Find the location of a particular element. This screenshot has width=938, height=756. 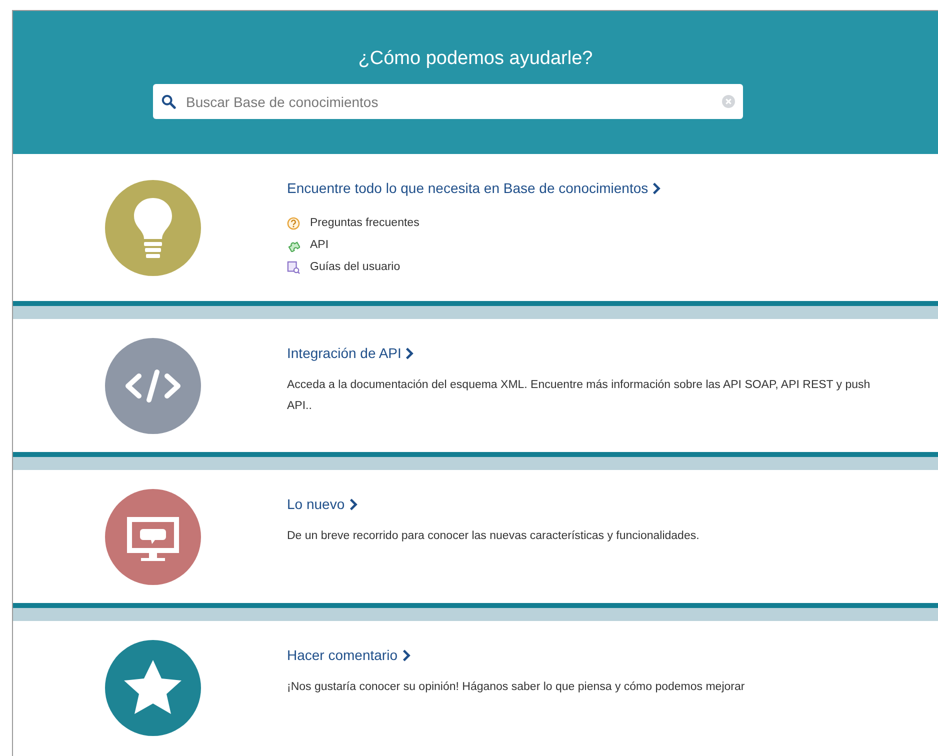

section-description: Acceda a la documentación del esquema XML. Encuentre más información sobre las API SOAP, API REST y push API.. is located at coordinates (579, 396).